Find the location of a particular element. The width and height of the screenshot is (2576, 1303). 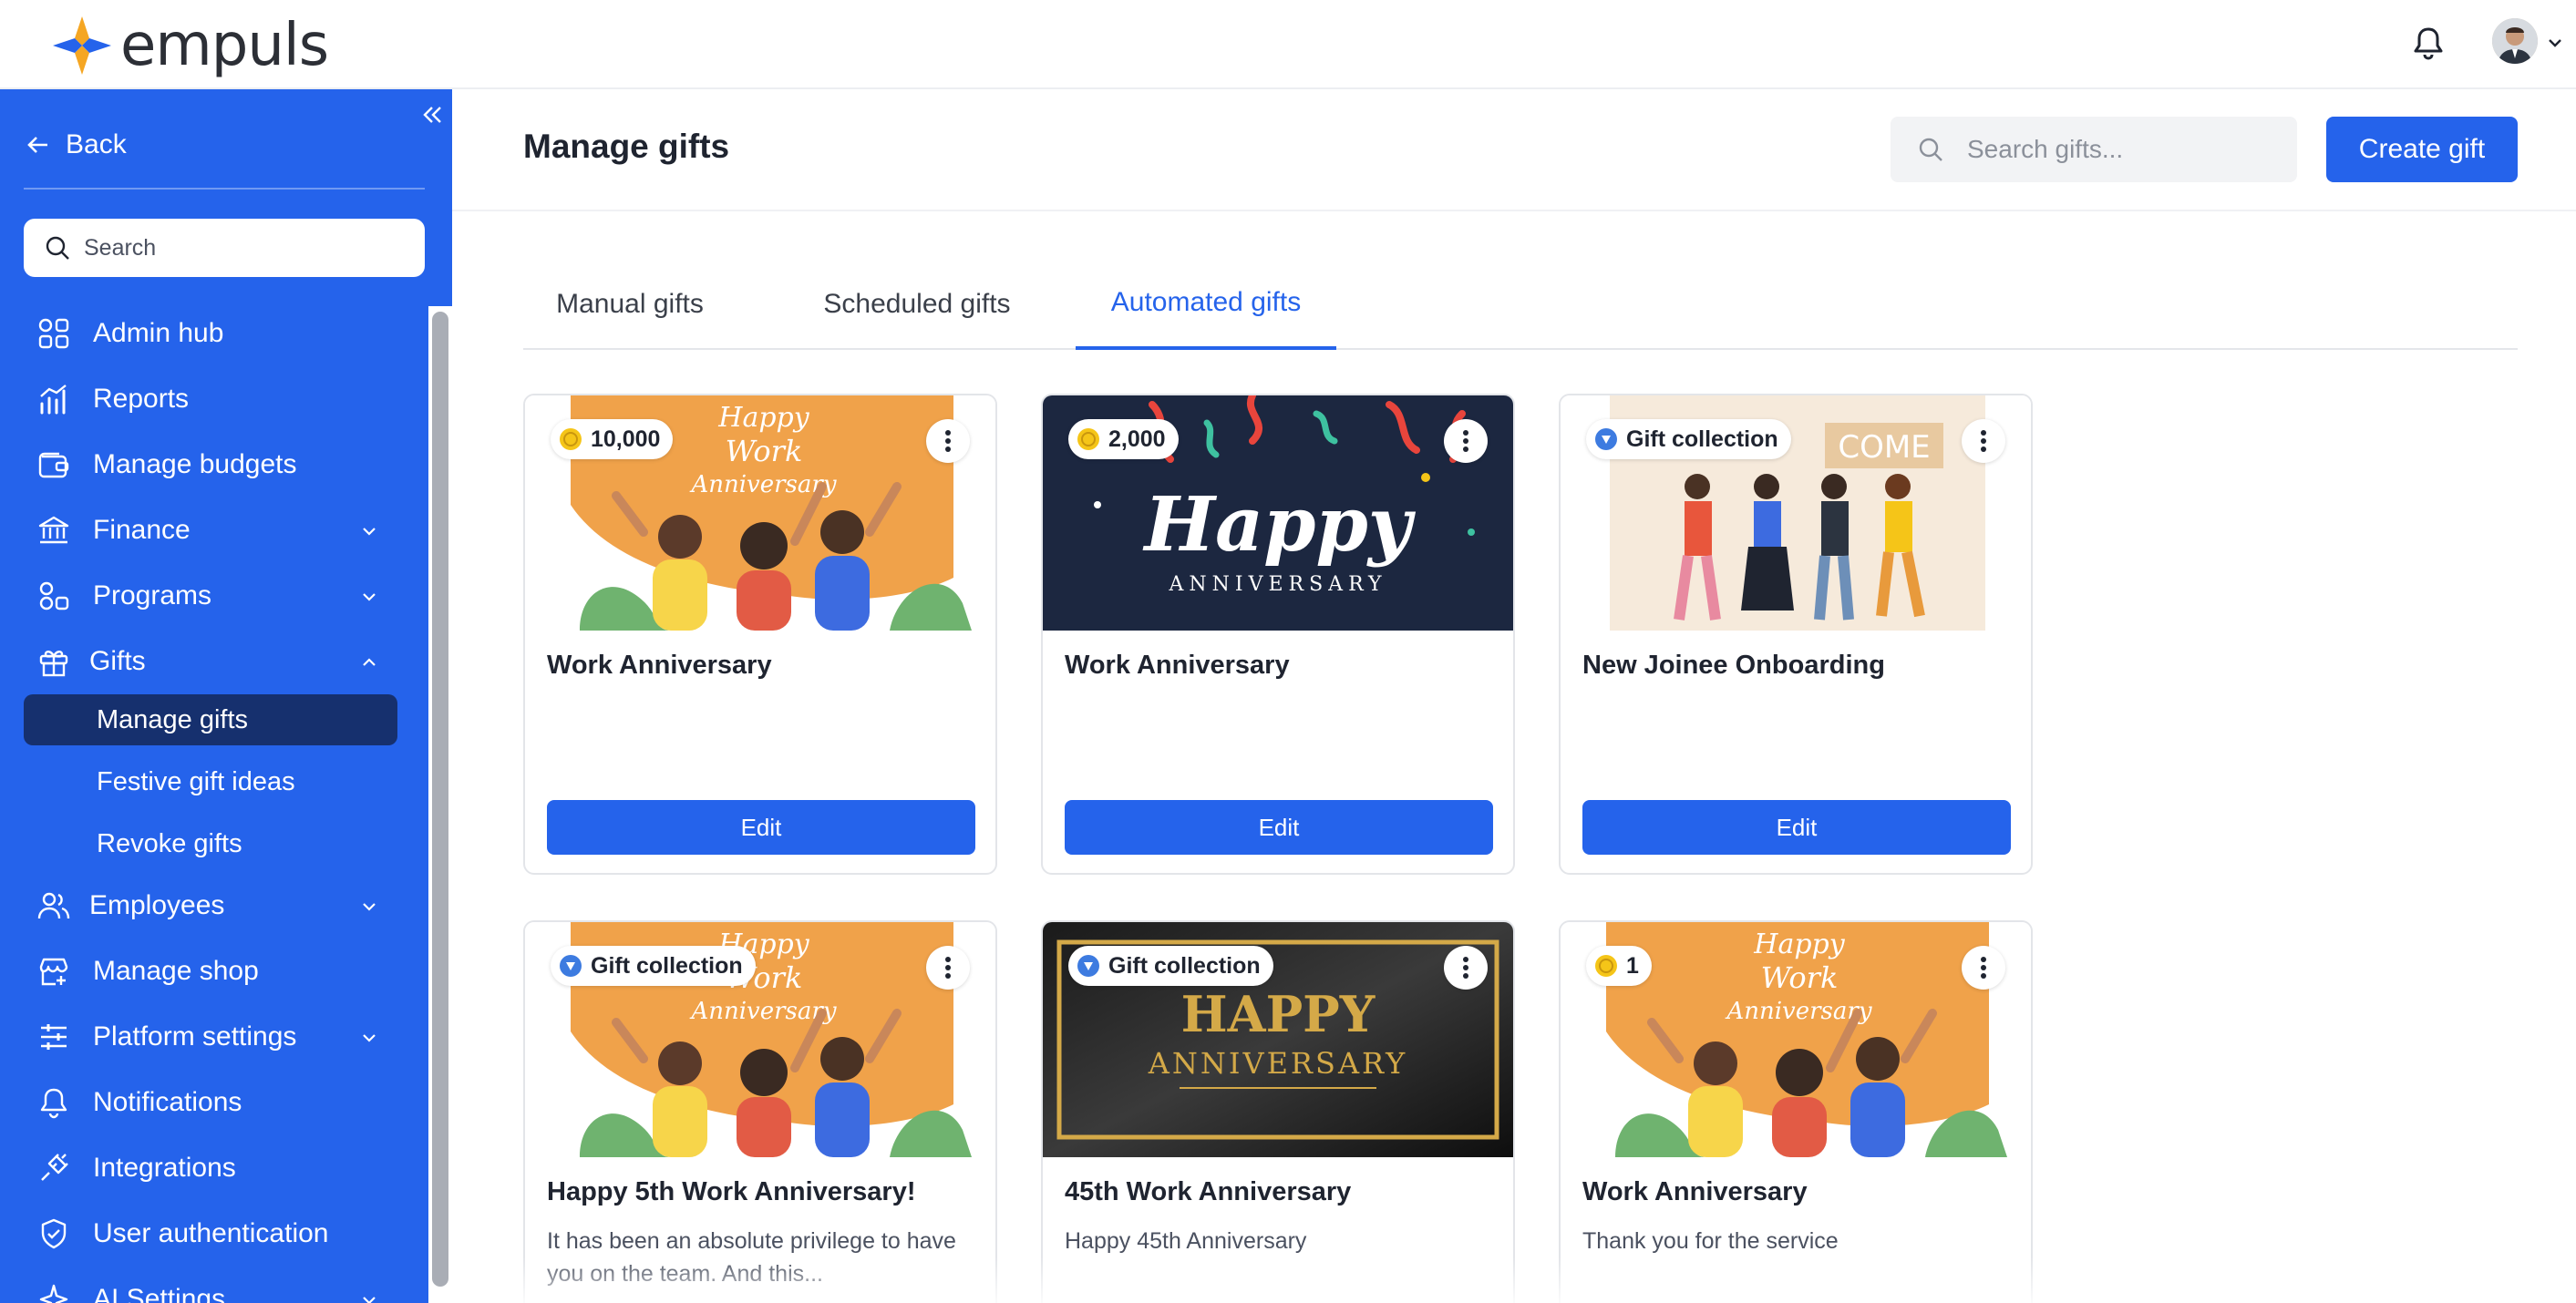

create-gift-button: Create gift is located at coordinates (2422, 149).